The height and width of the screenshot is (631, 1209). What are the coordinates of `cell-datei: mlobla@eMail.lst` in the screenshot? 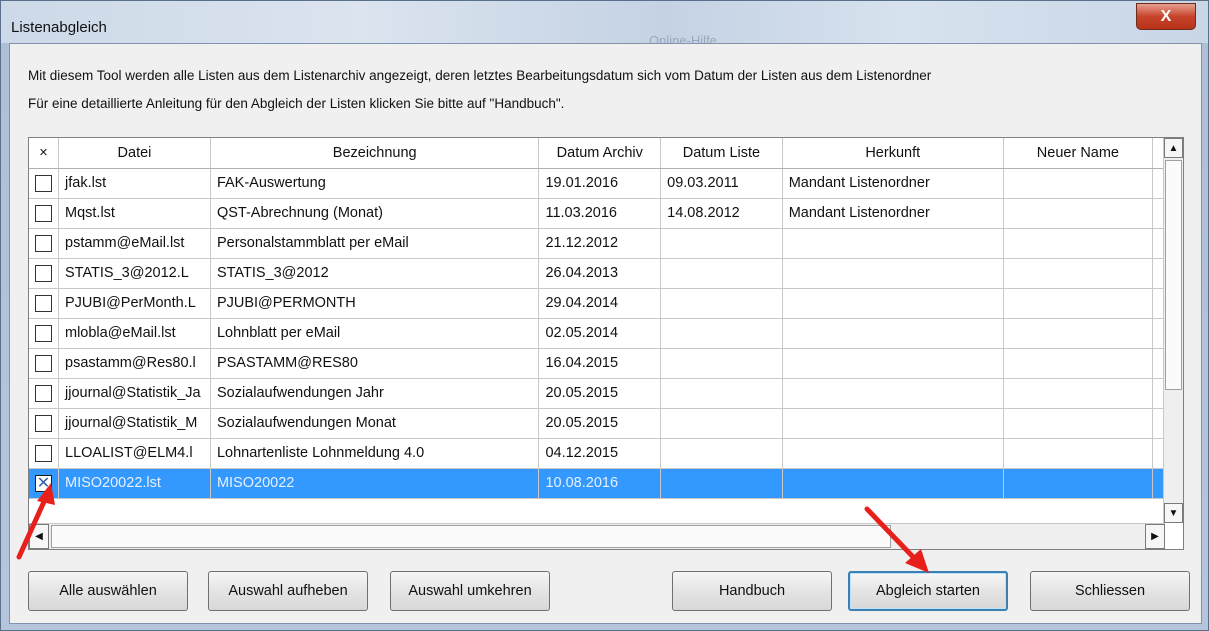 It's located at (134, 333).